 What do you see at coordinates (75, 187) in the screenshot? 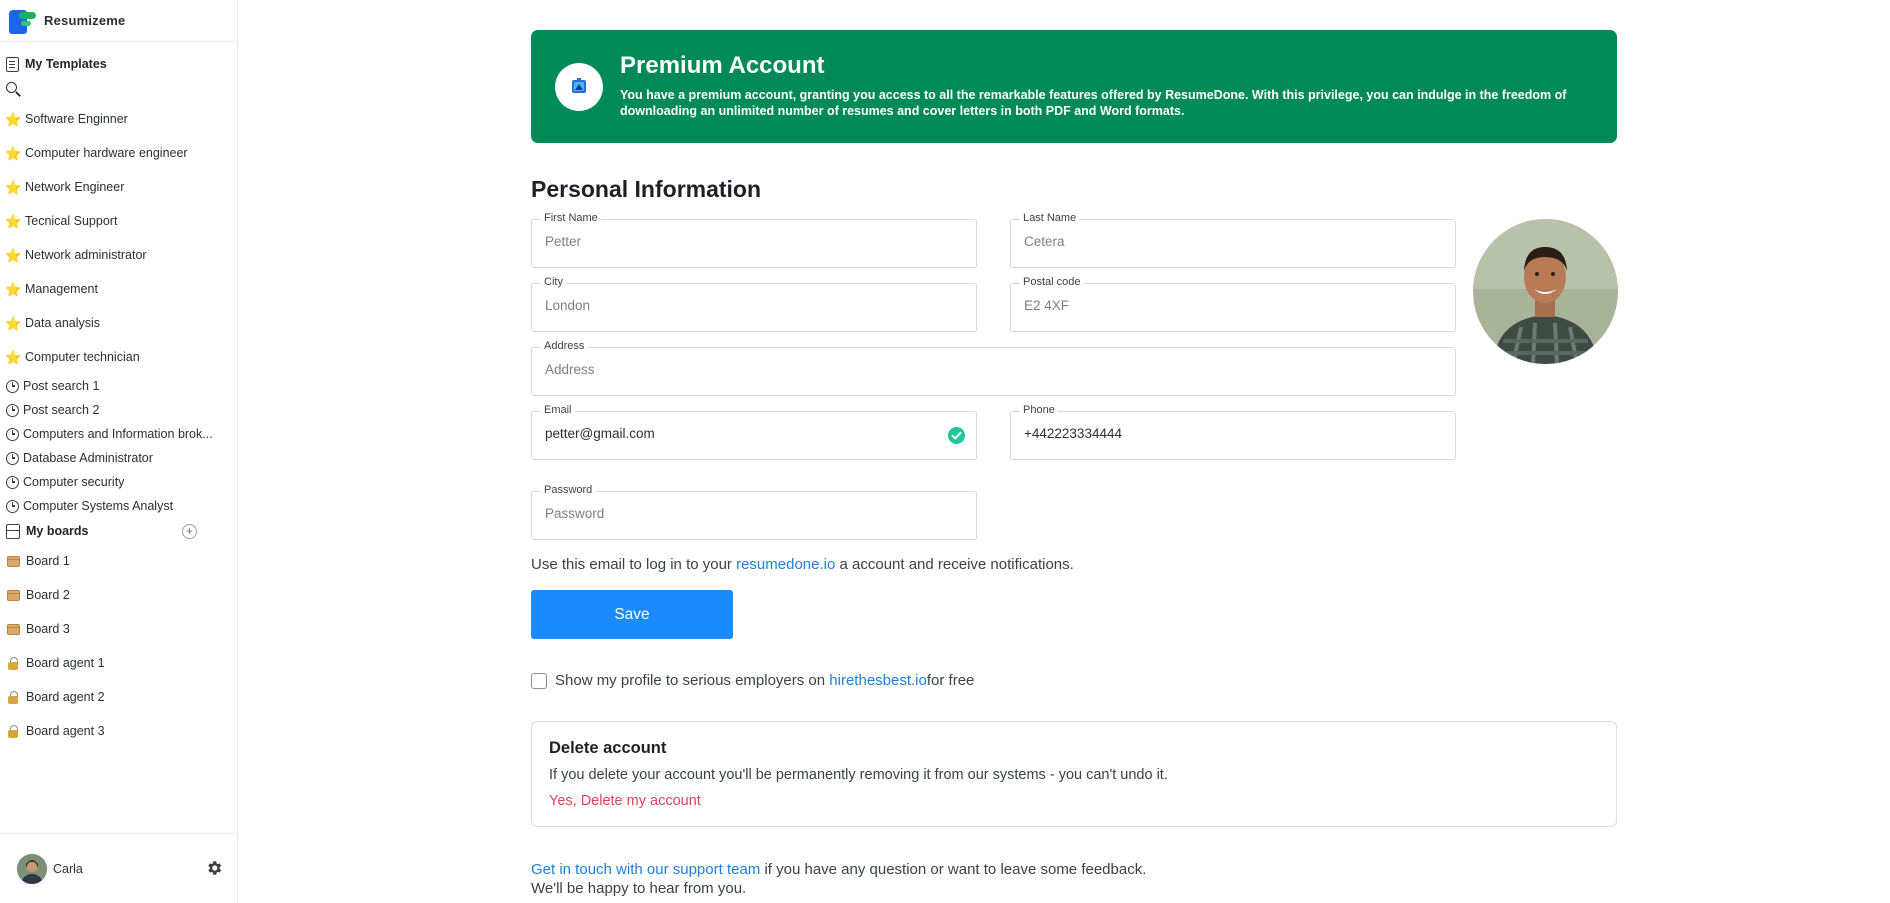
I see `template-item-label: Network Engineer` at bounding box center [75, 187].